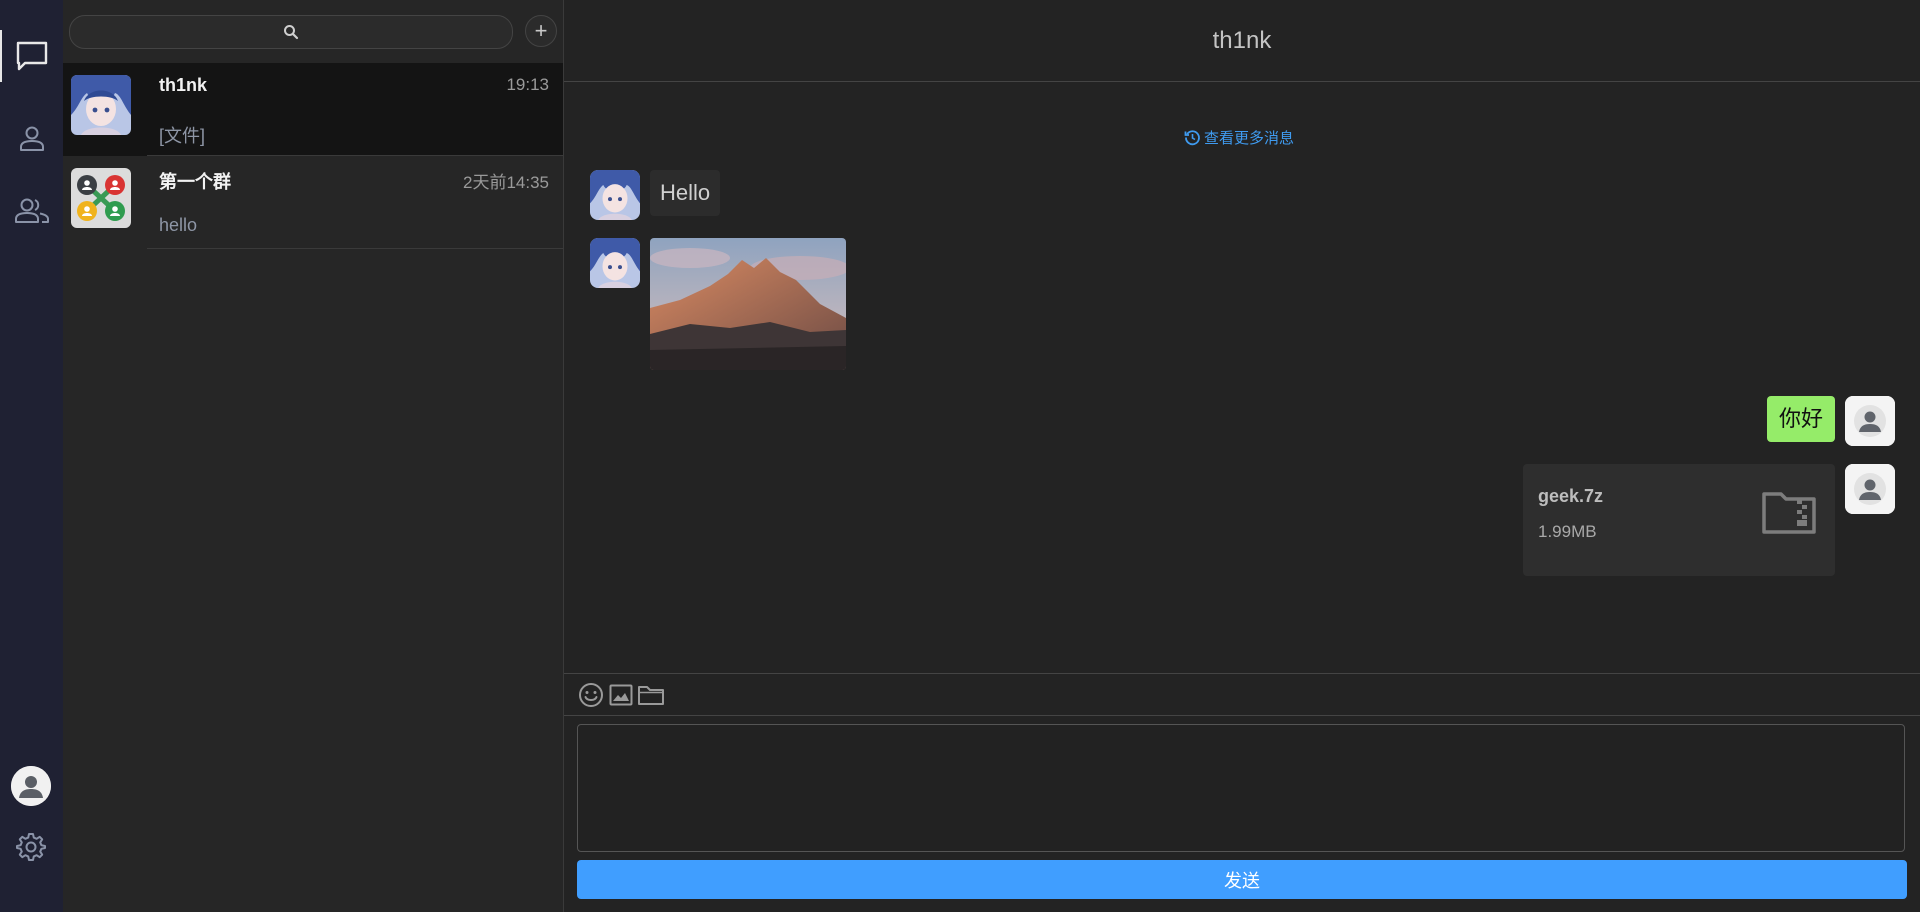 This screenshot has width=1920, height=912. What do you see at coordinates (355, 248) in the screenshot?
I see `divider` at bounding box center [355, 248].